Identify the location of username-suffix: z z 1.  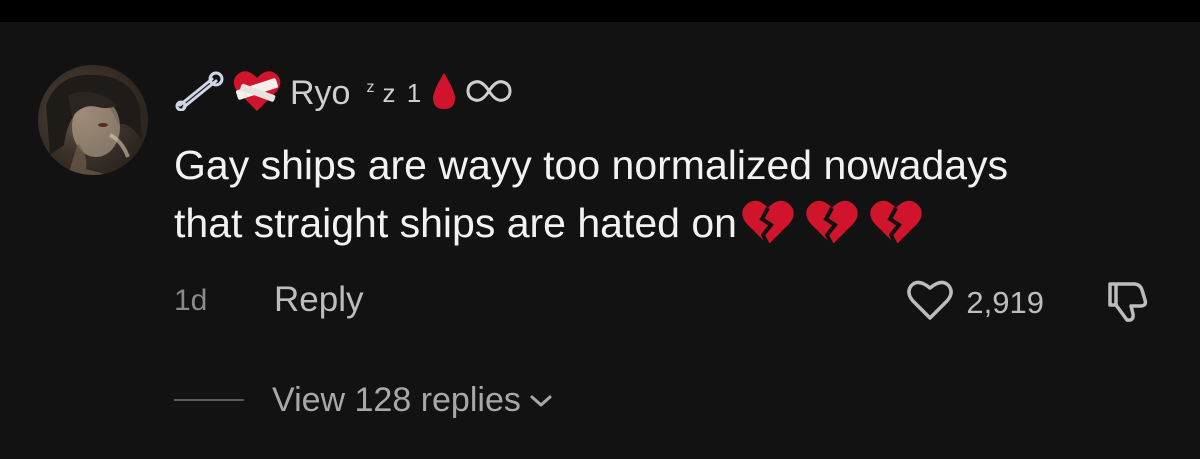
(394, 93).